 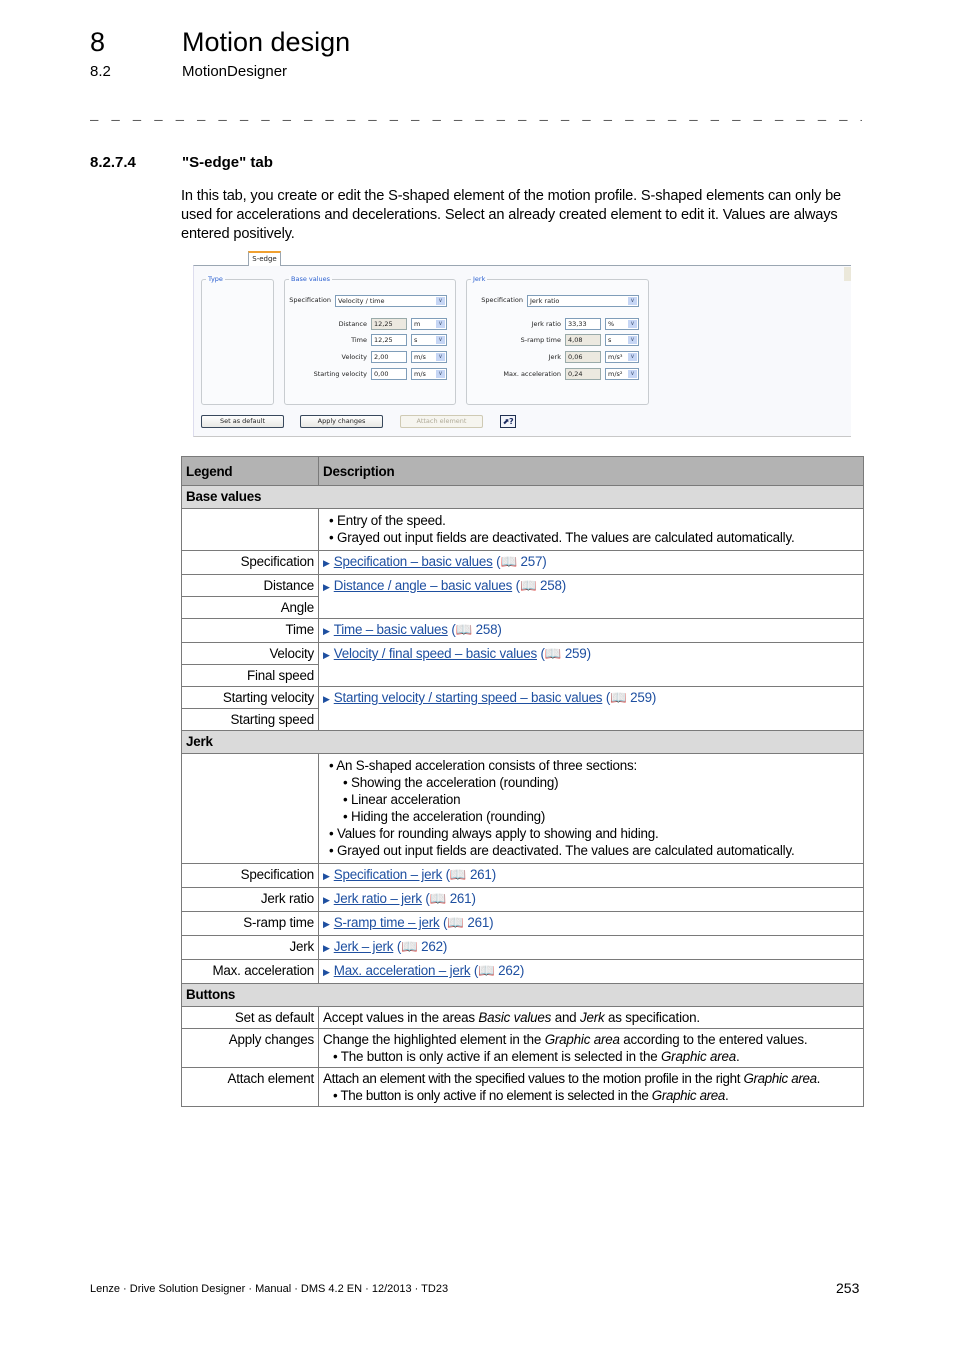 I want to click on type-group: Type, so click(x=237, y=340).